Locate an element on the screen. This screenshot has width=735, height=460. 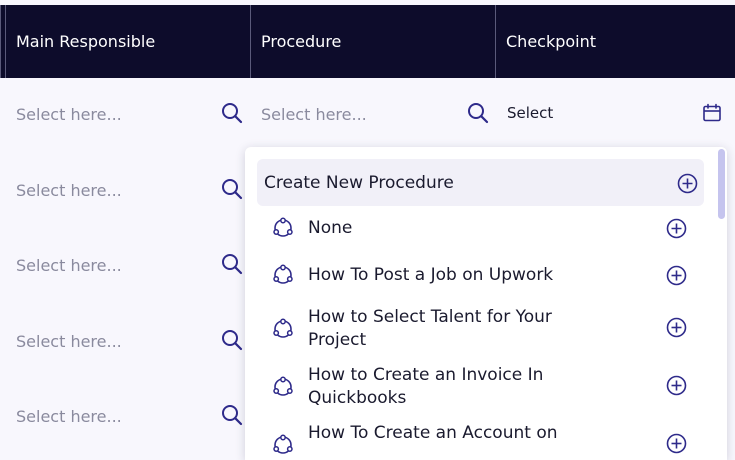
header-main-responsible: Main Responsible is located at coordinates (127, 41).